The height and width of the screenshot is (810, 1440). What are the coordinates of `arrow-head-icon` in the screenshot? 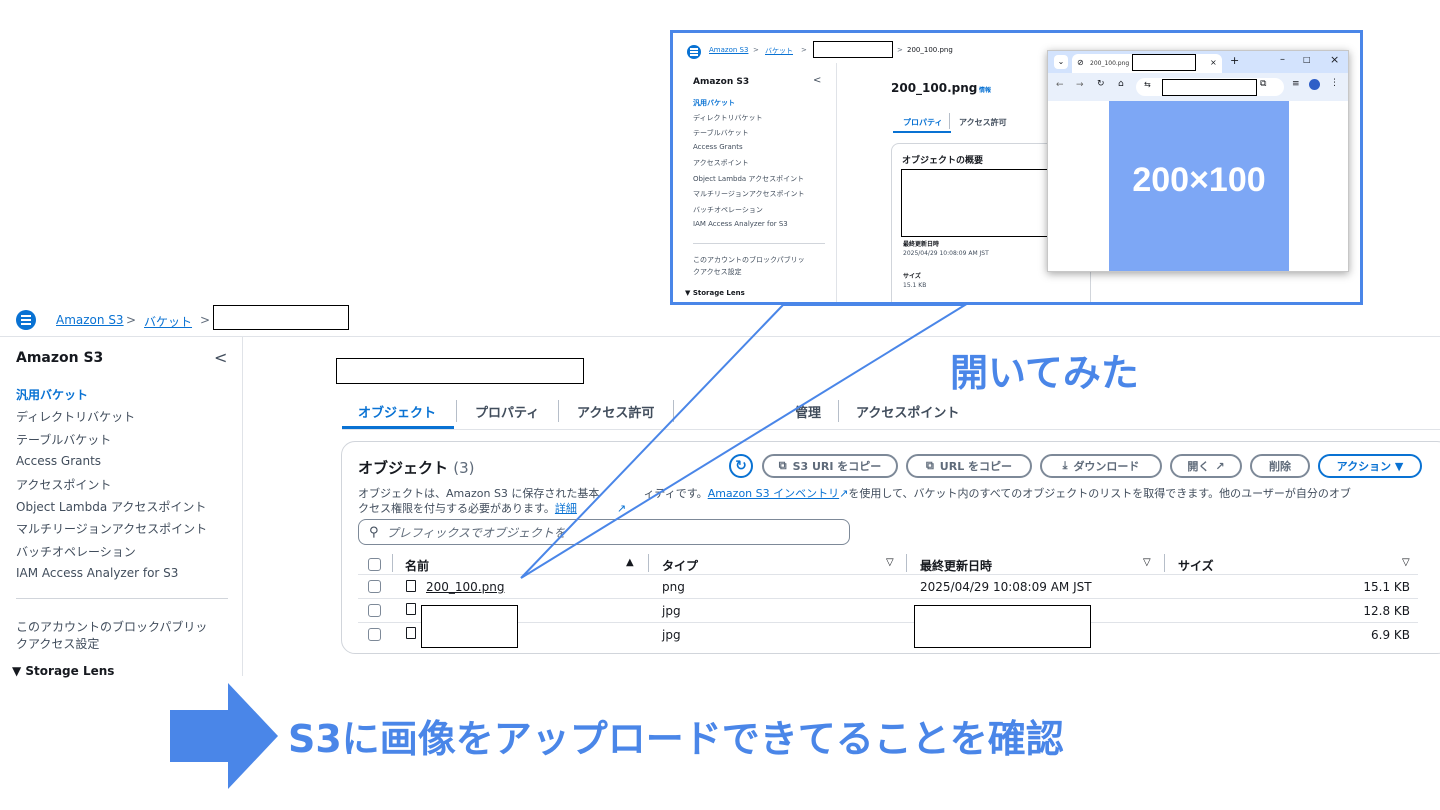 It's located at (253, 736).